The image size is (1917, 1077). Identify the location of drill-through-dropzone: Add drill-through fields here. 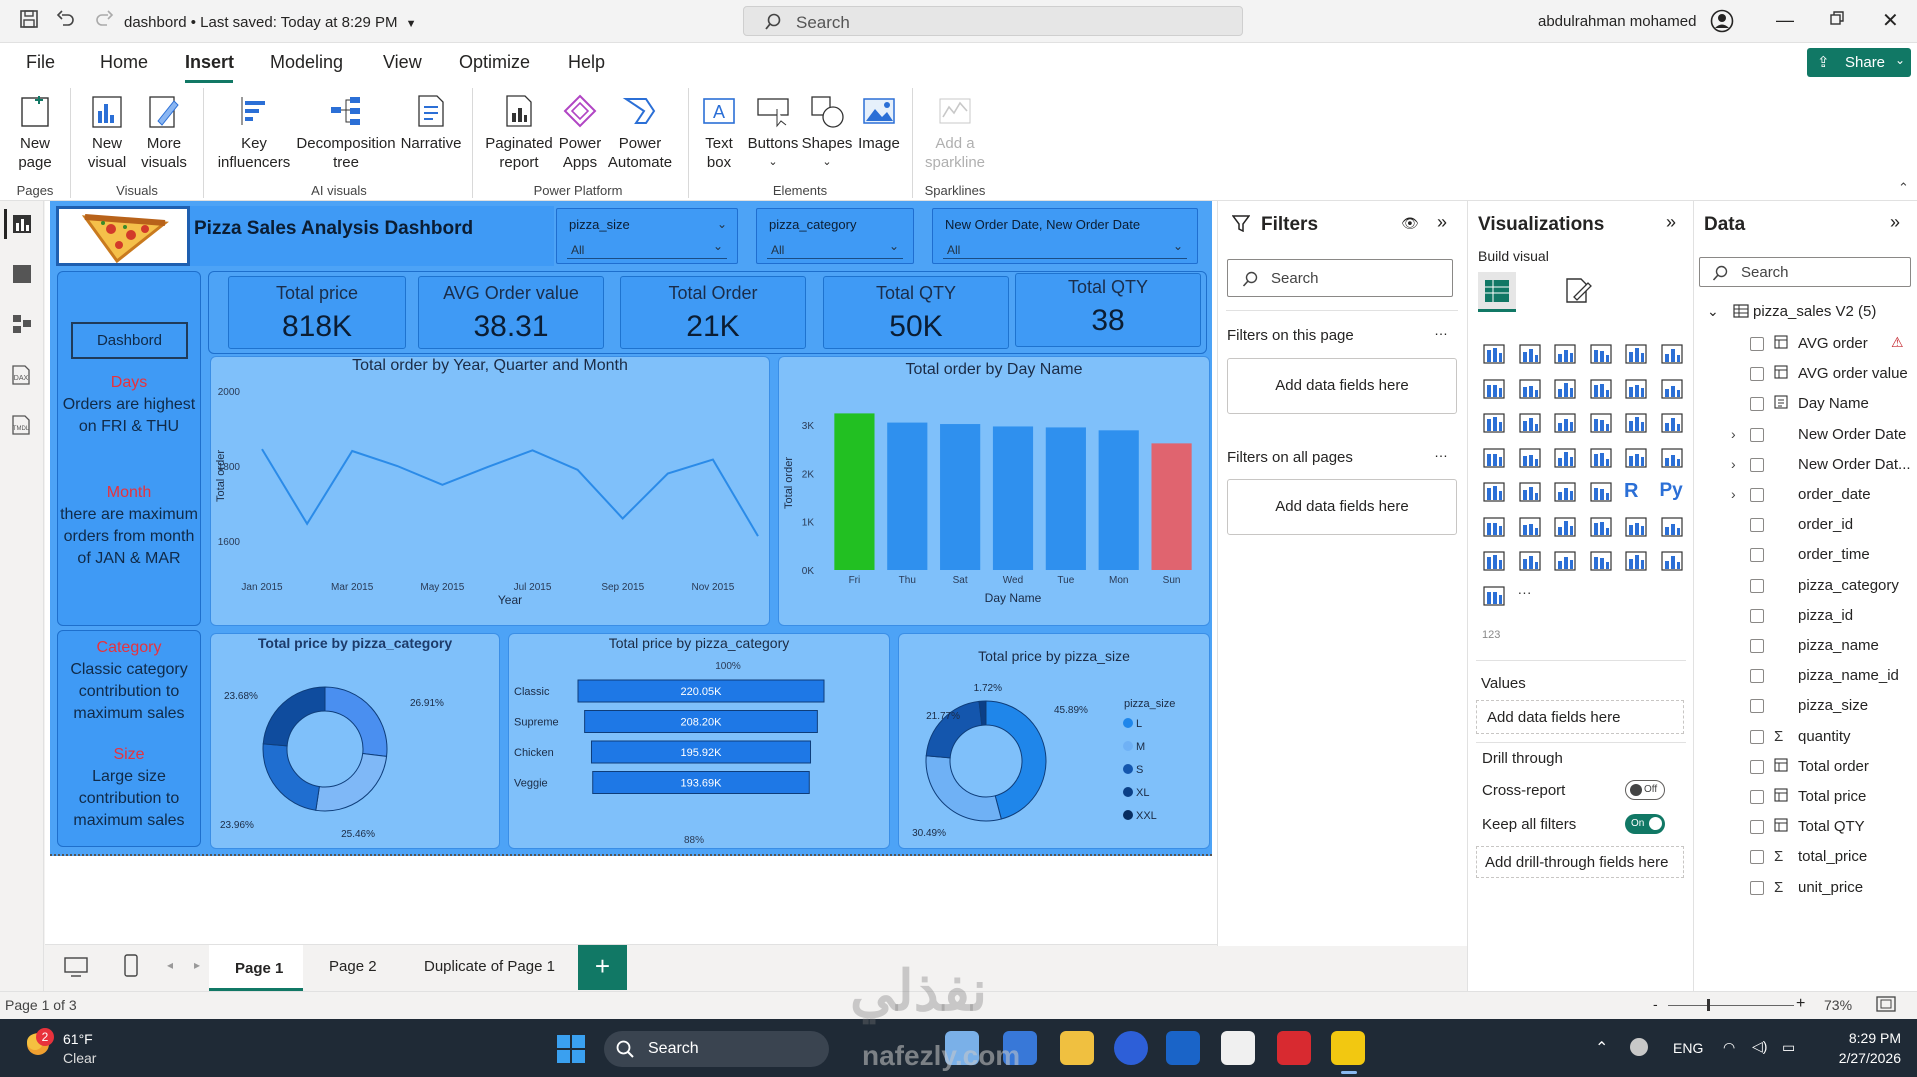
(1580, 862).